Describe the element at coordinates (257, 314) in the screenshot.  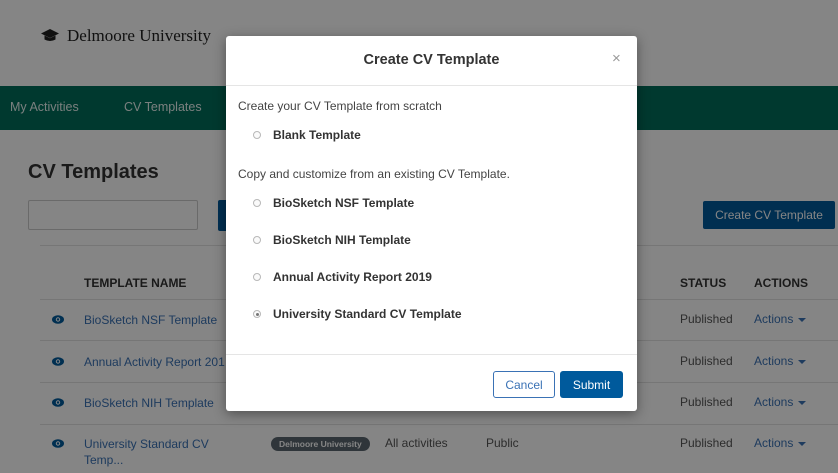
I see `radio-button-selected` at that location.